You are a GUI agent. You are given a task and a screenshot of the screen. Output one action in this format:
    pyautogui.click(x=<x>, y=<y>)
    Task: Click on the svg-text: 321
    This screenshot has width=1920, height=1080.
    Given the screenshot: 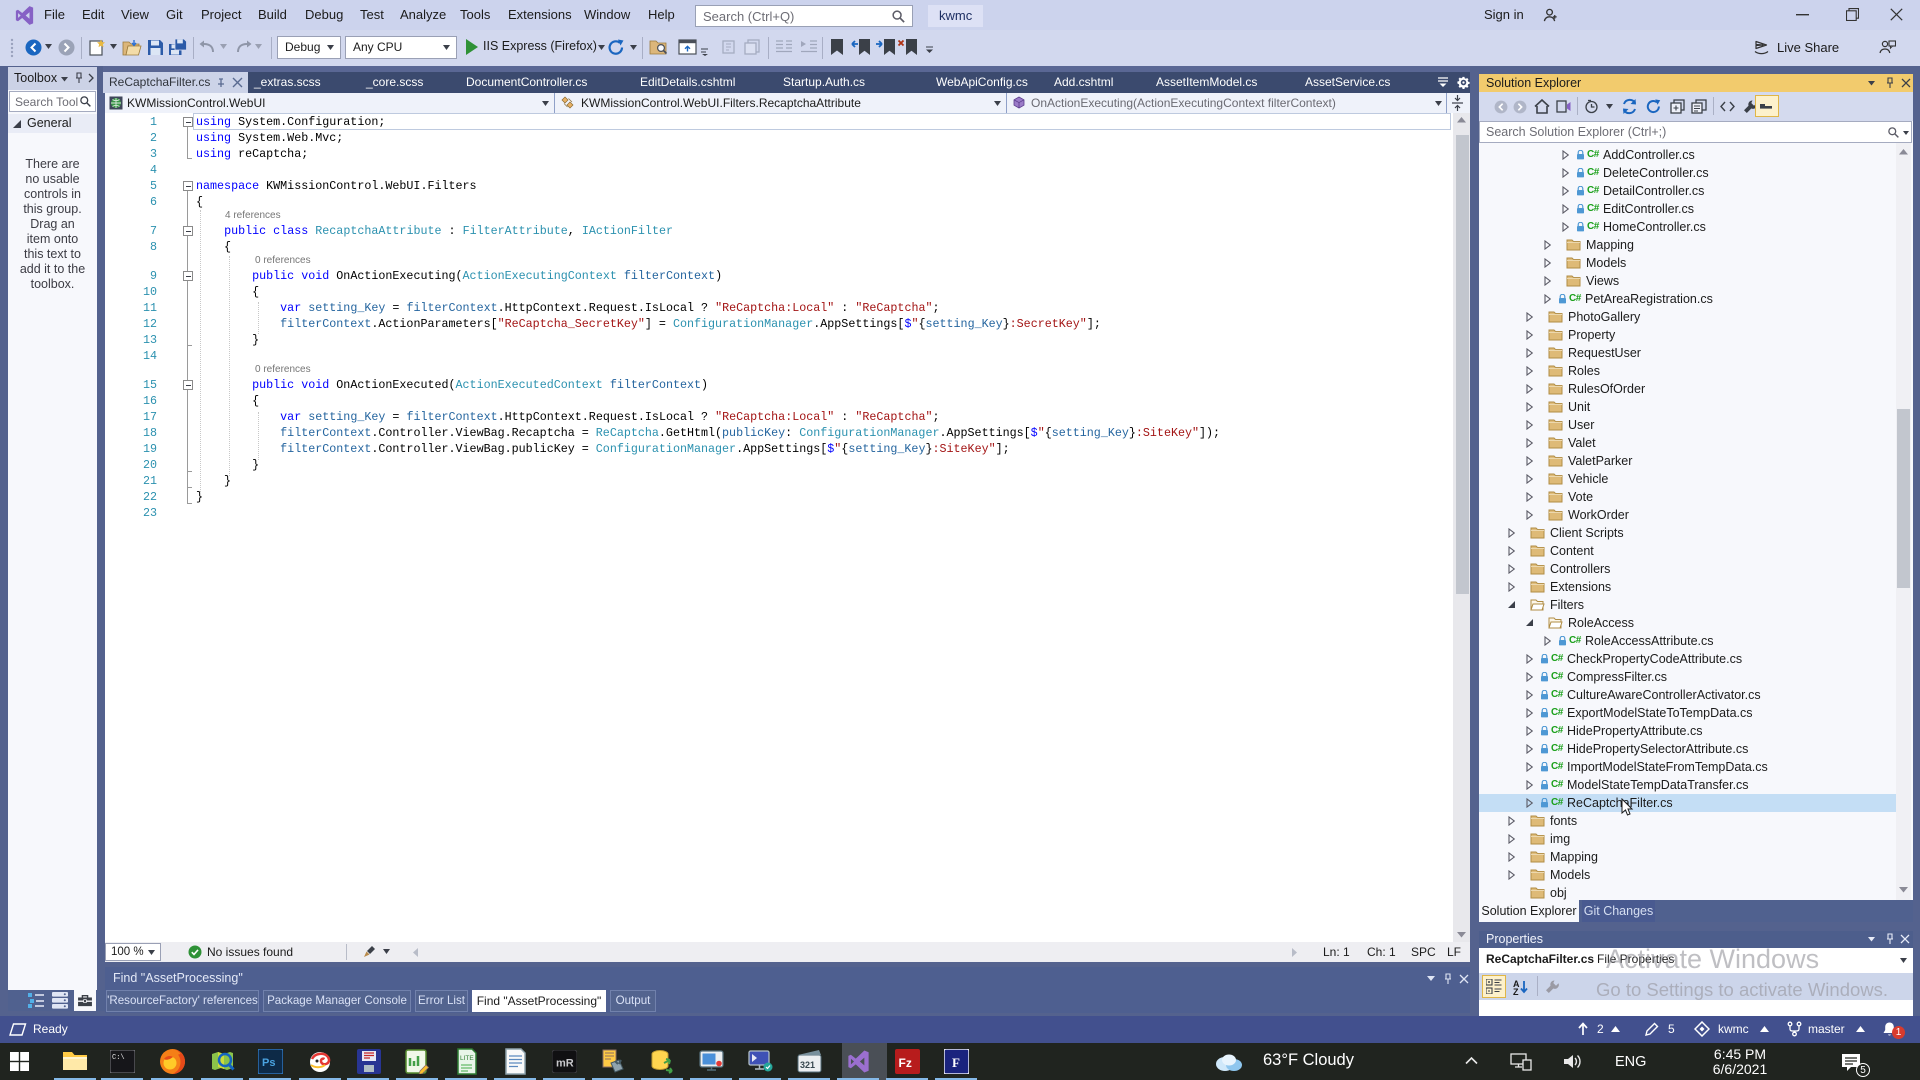 What is the action you would take?
    pyautogui.click(x=807, y=1065)
    